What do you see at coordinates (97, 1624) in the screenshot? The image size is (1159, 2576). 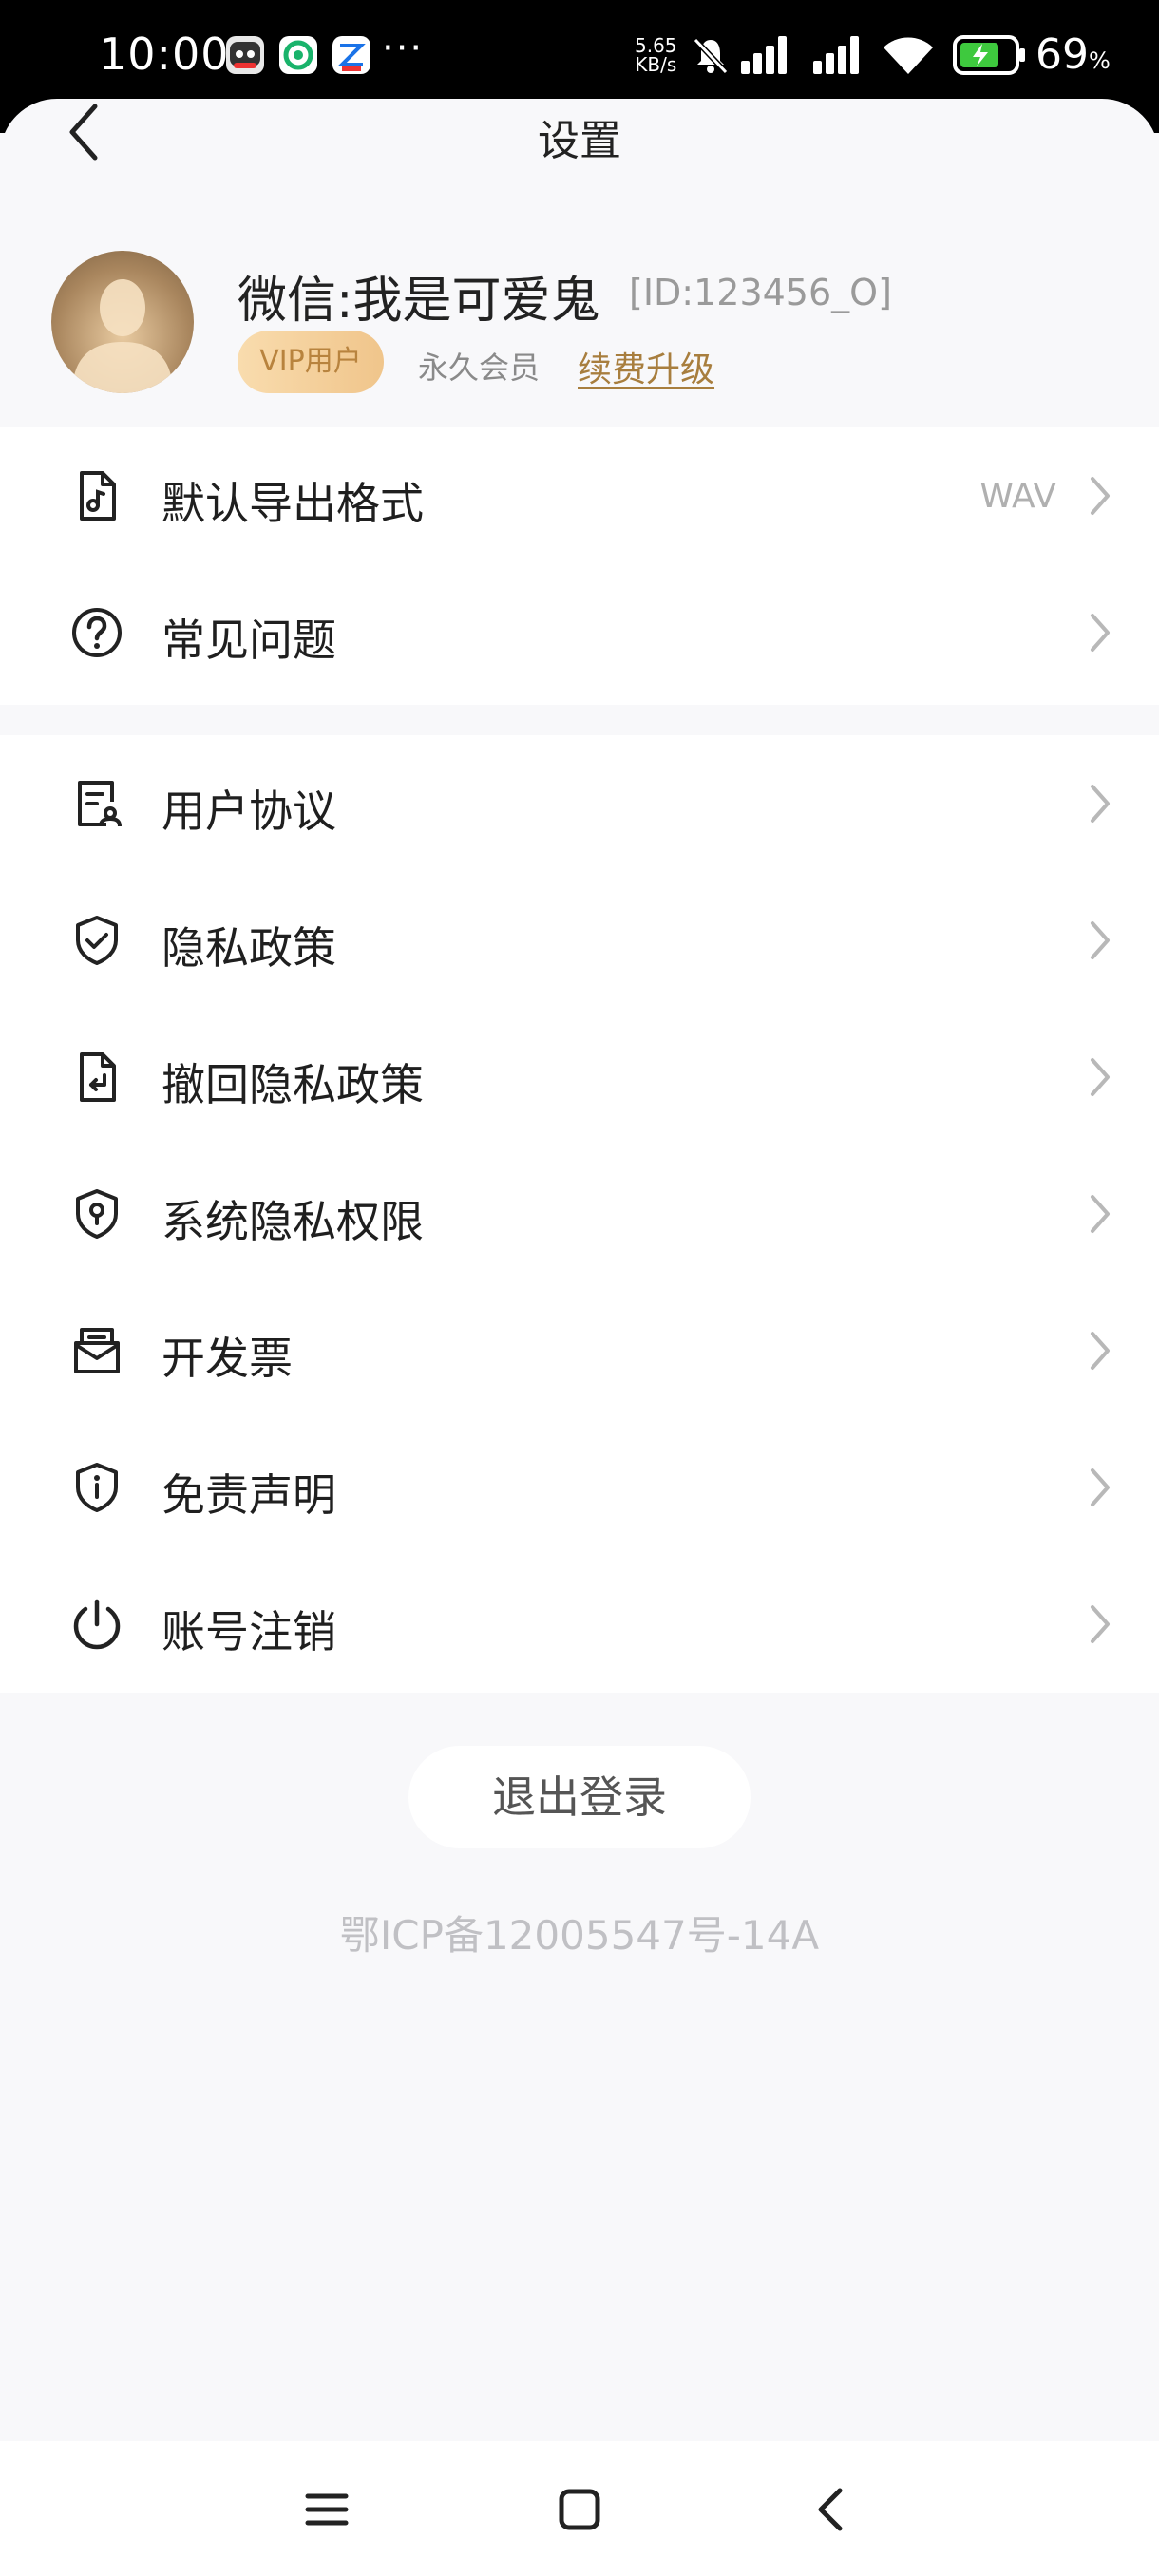 I see `power-icon` at bounding box center [97, 1624].